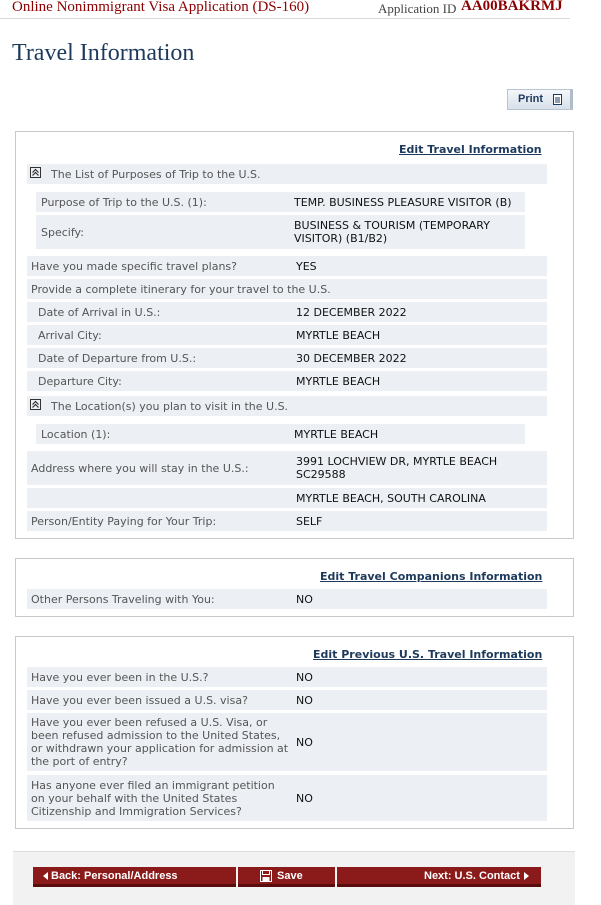 The width and height of the screenshot is (601, 905). I want to click on save-disk-icon, so click(266, 876).